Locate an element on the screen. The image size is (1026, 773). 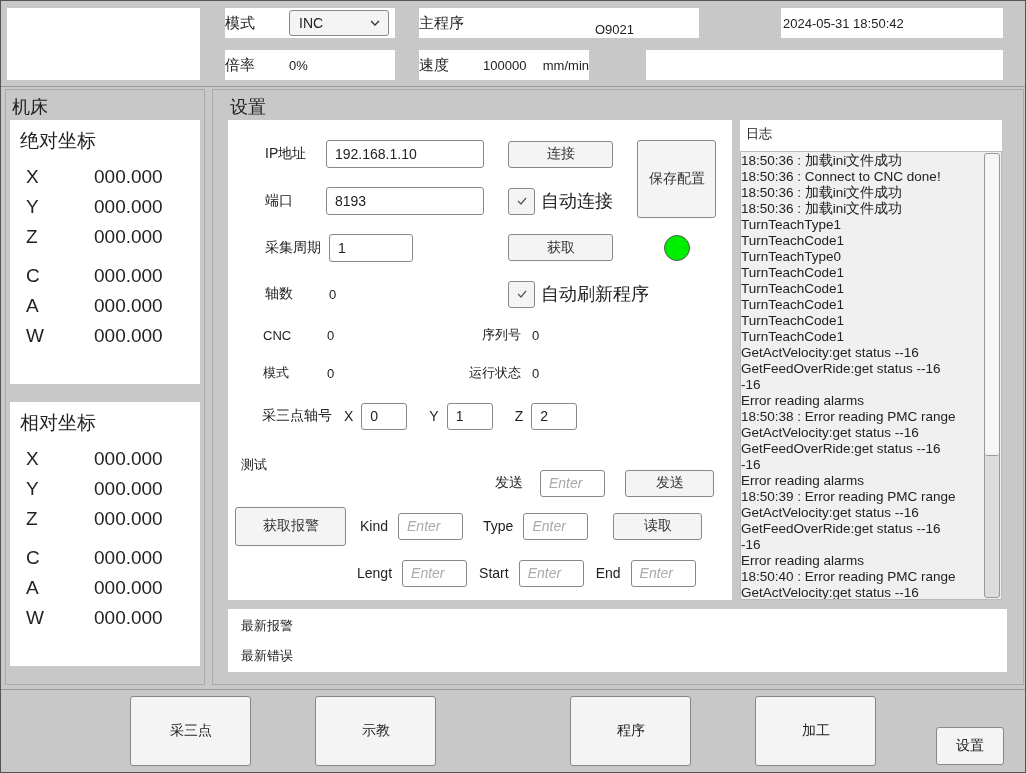
panel-title: 机床 is located at coordinates (30, 107).